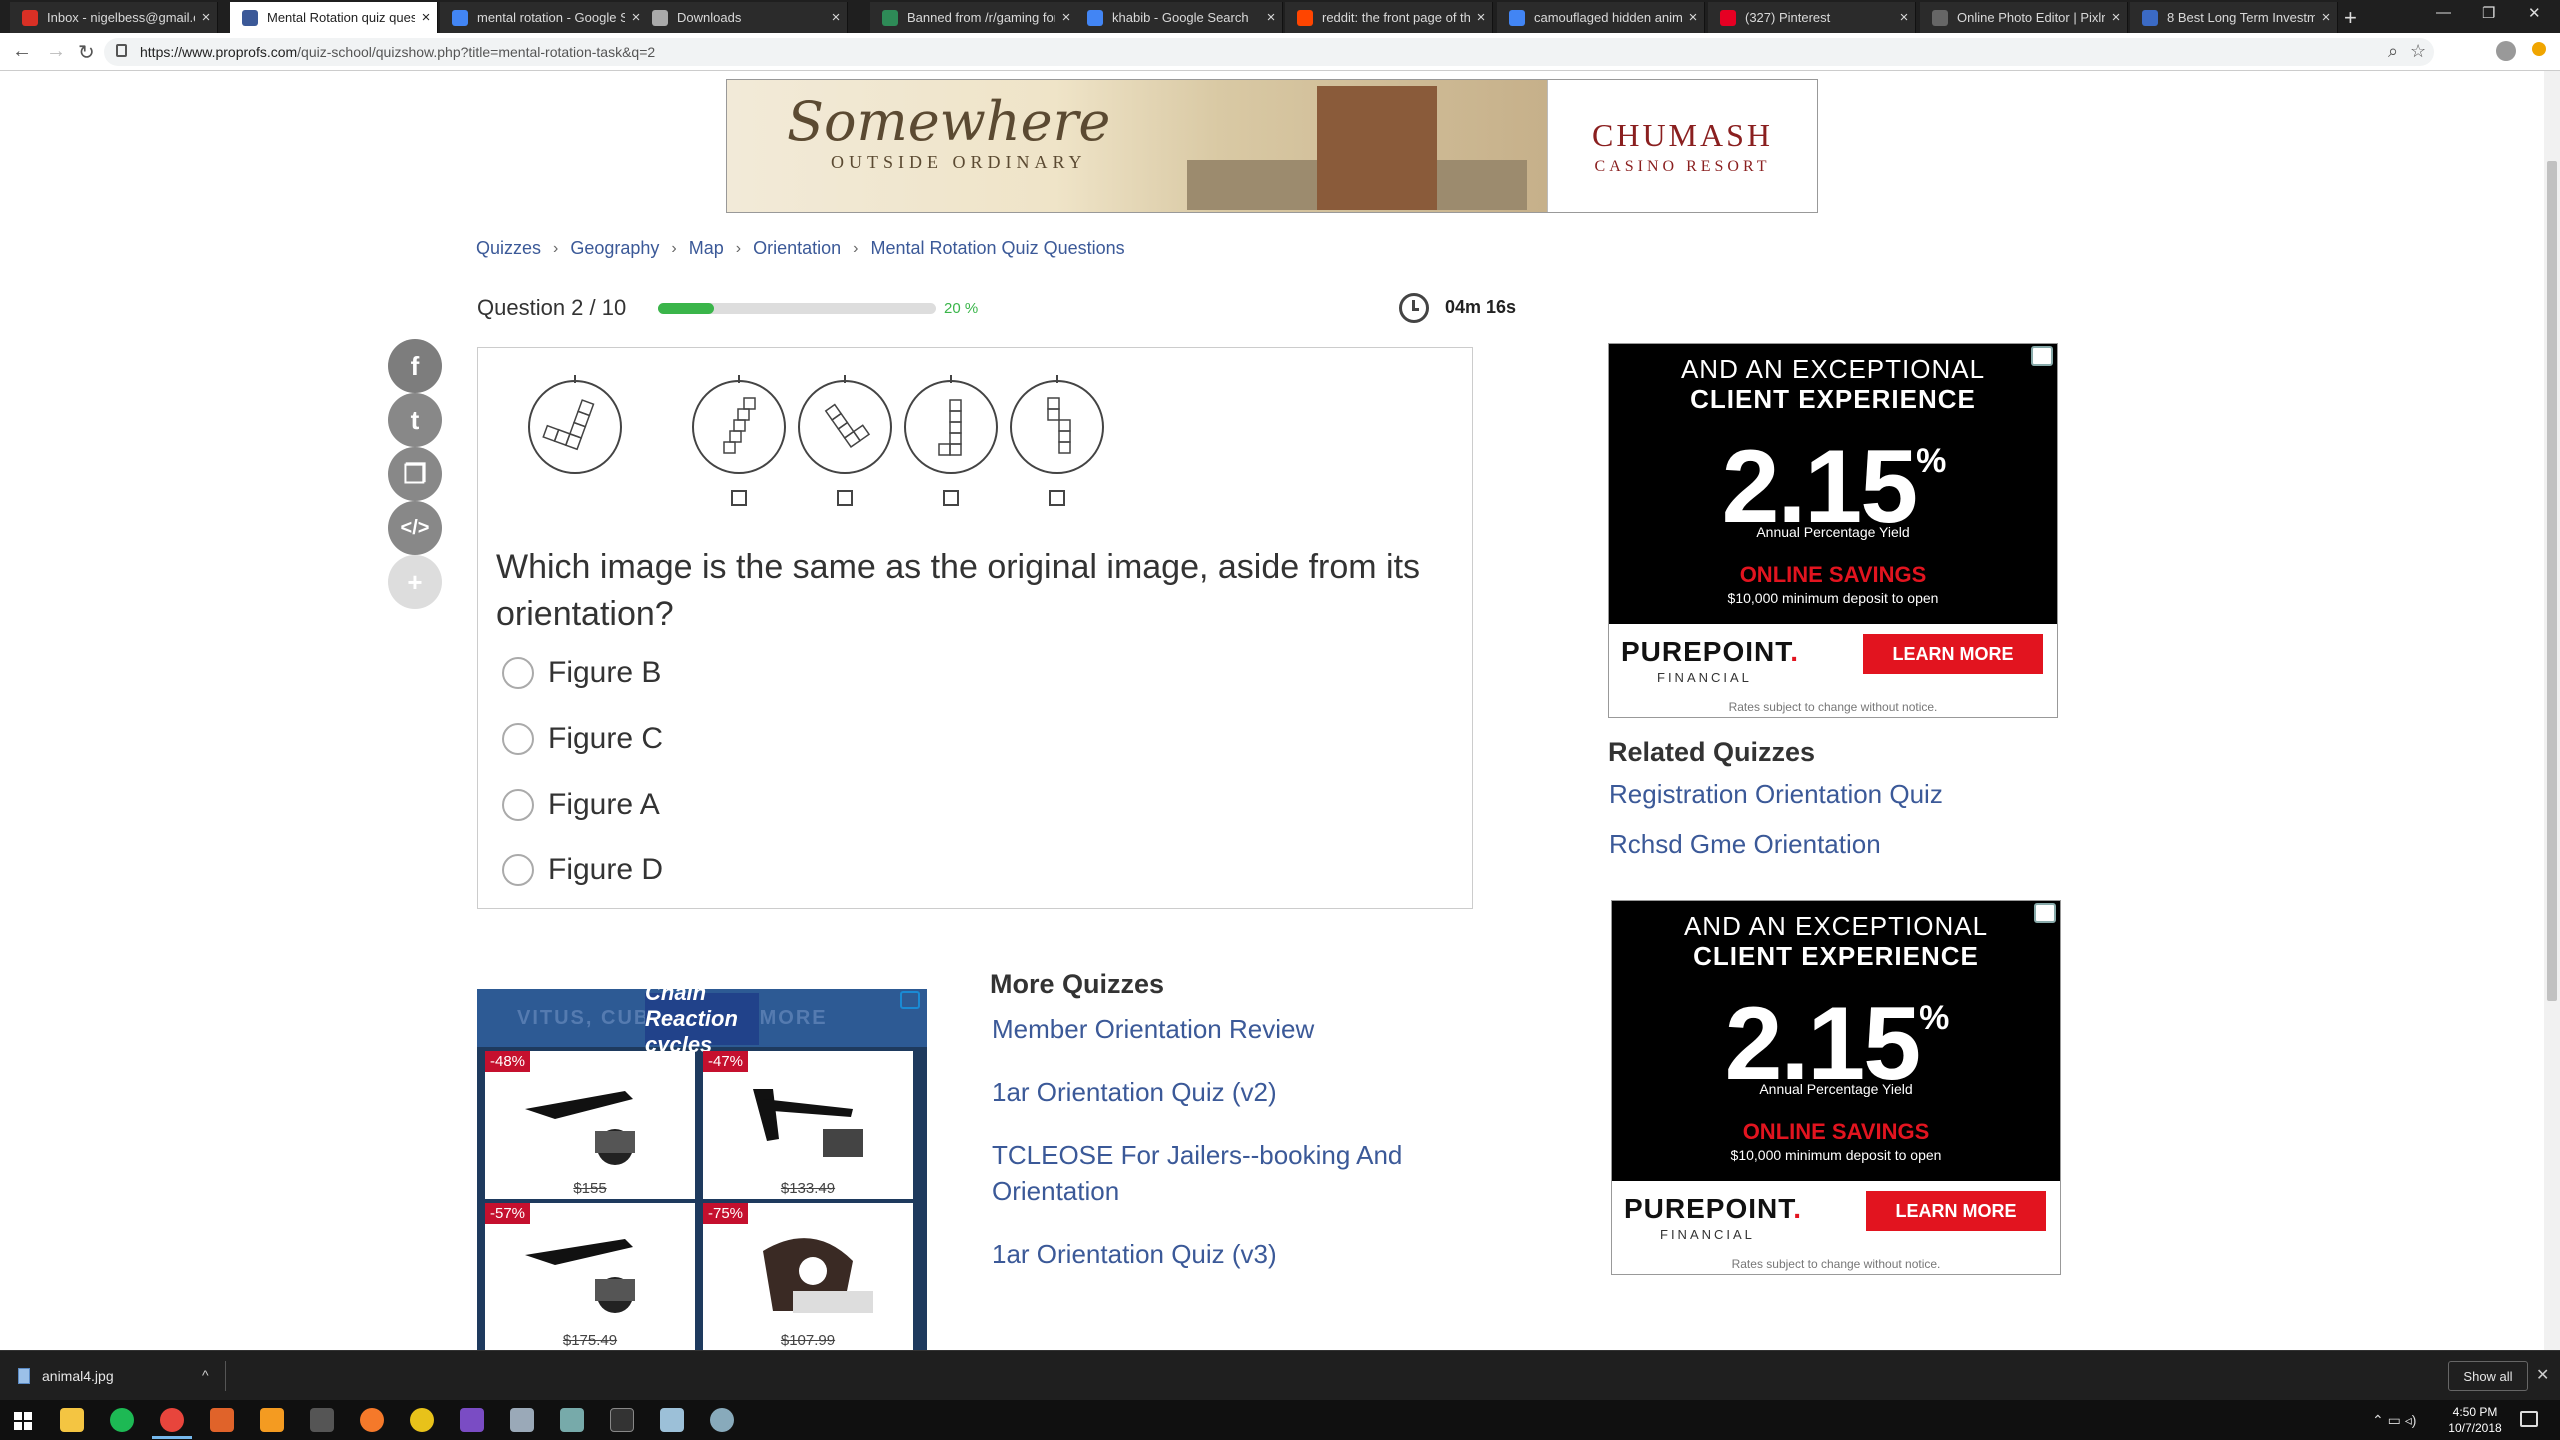 Image resolution: width=2560 pixels, height=1440 pixels. What do you see at coordinates (172, 1423) in the screenshot?
I see `chrome-icon` at bounding box center [172, 1423].